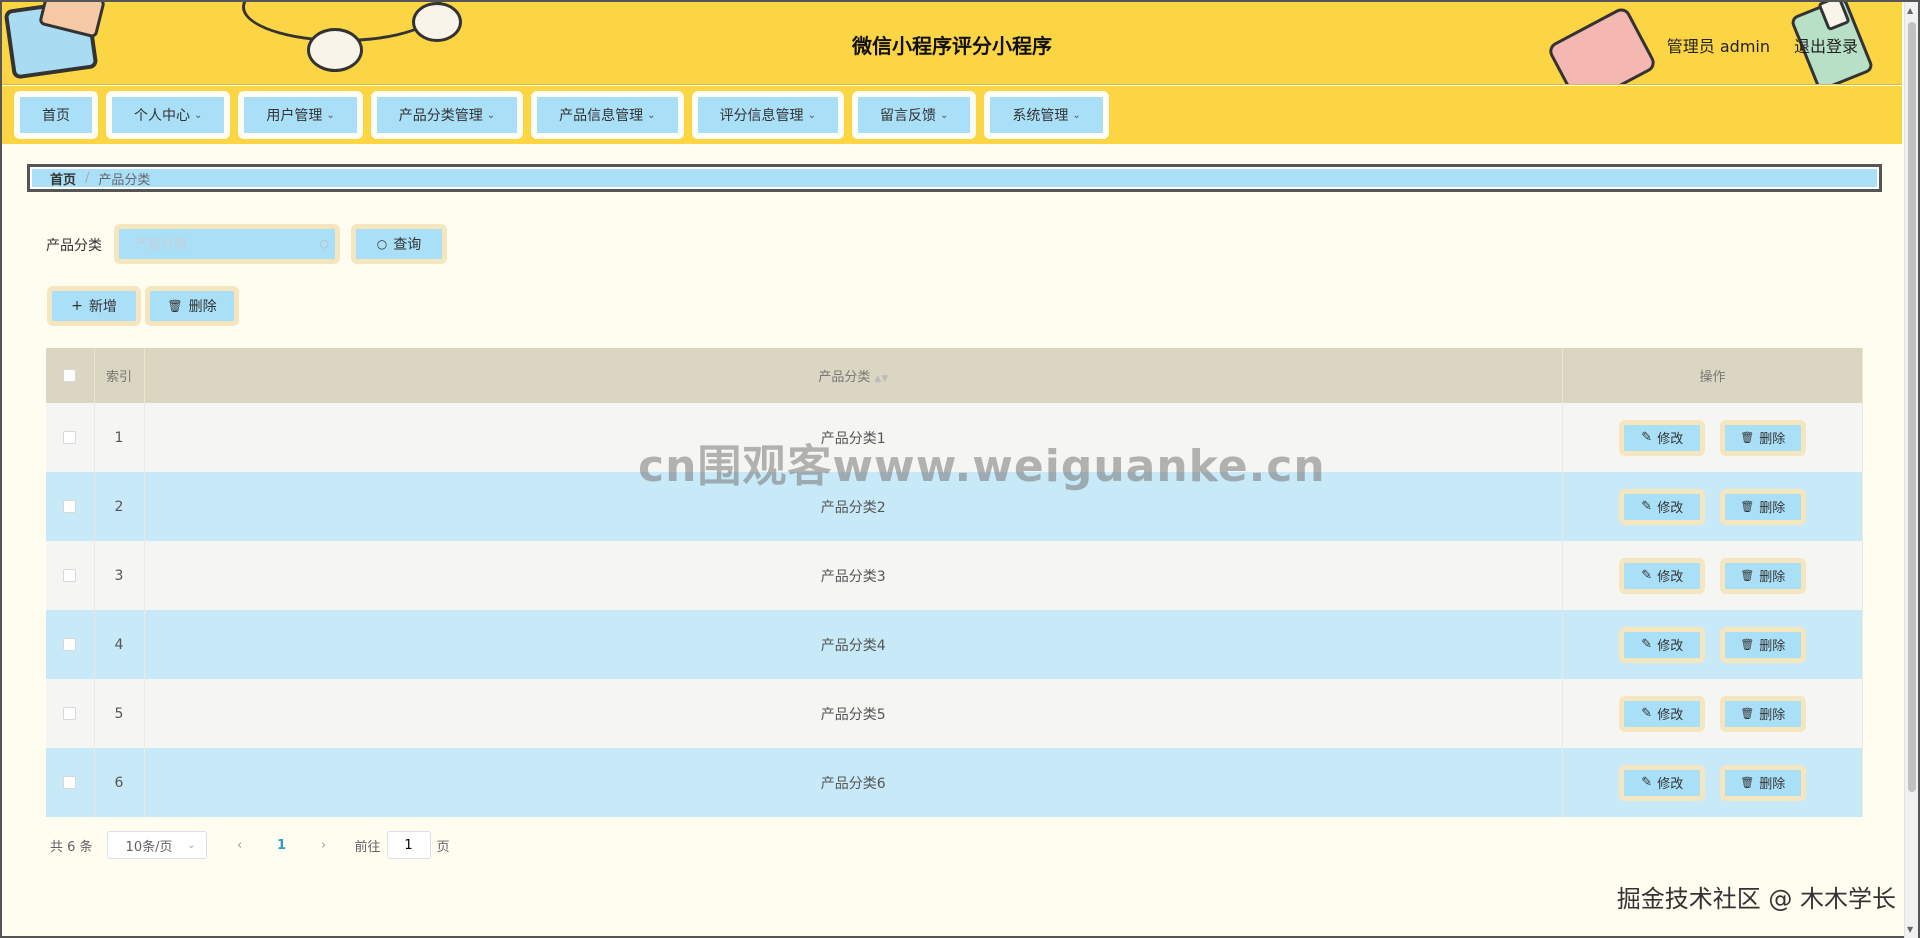  I want to click on query-button: ○ 查询, so click(399, 244).